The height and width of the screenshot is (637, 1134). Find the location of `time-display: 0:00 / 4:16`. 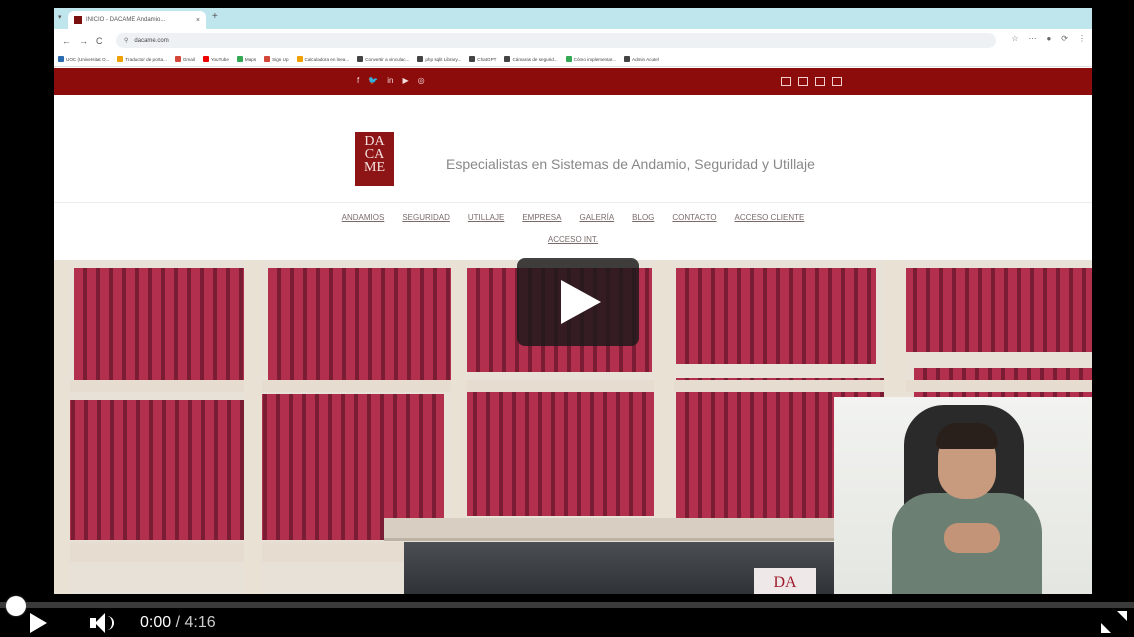

time-display: 0:00 / 4:16 is located at coordinates (178, 623).